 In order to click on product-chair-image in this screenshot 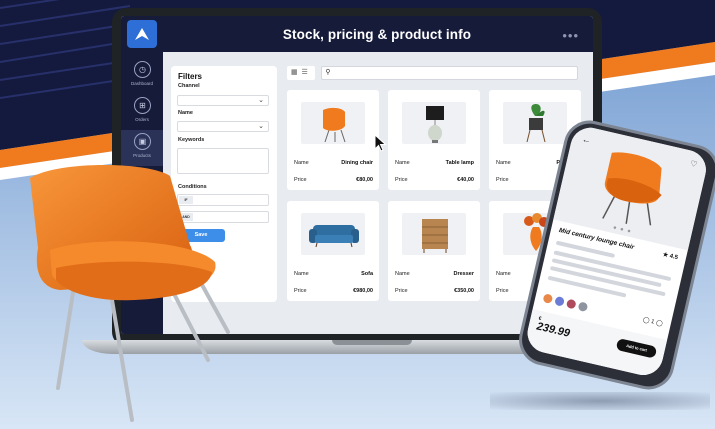, I will do `click(632, 189)`.